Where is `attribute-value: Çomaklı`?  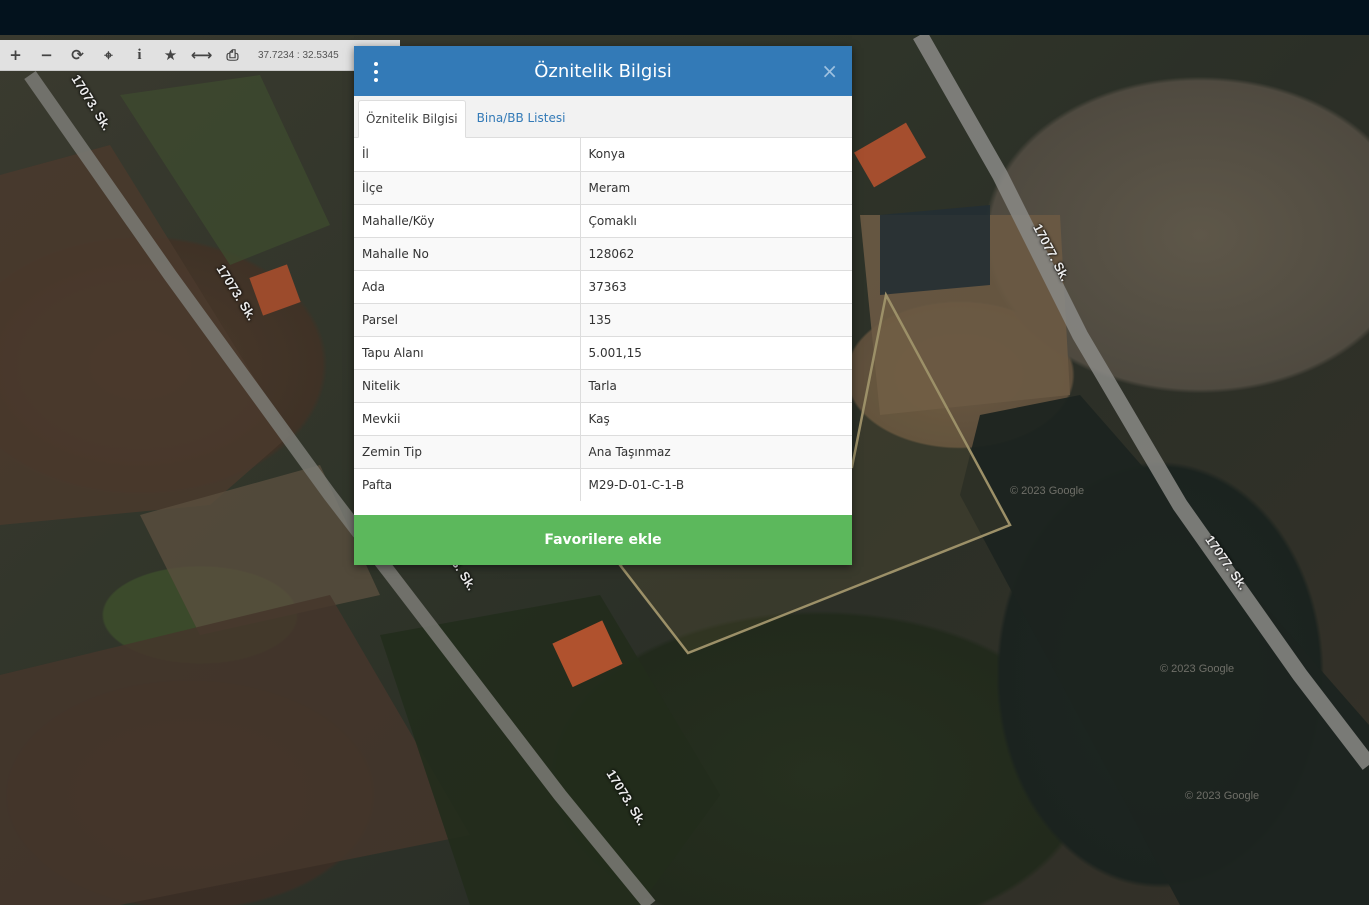
attribute-value: Çomaklı is located at coordinates (716, 220).